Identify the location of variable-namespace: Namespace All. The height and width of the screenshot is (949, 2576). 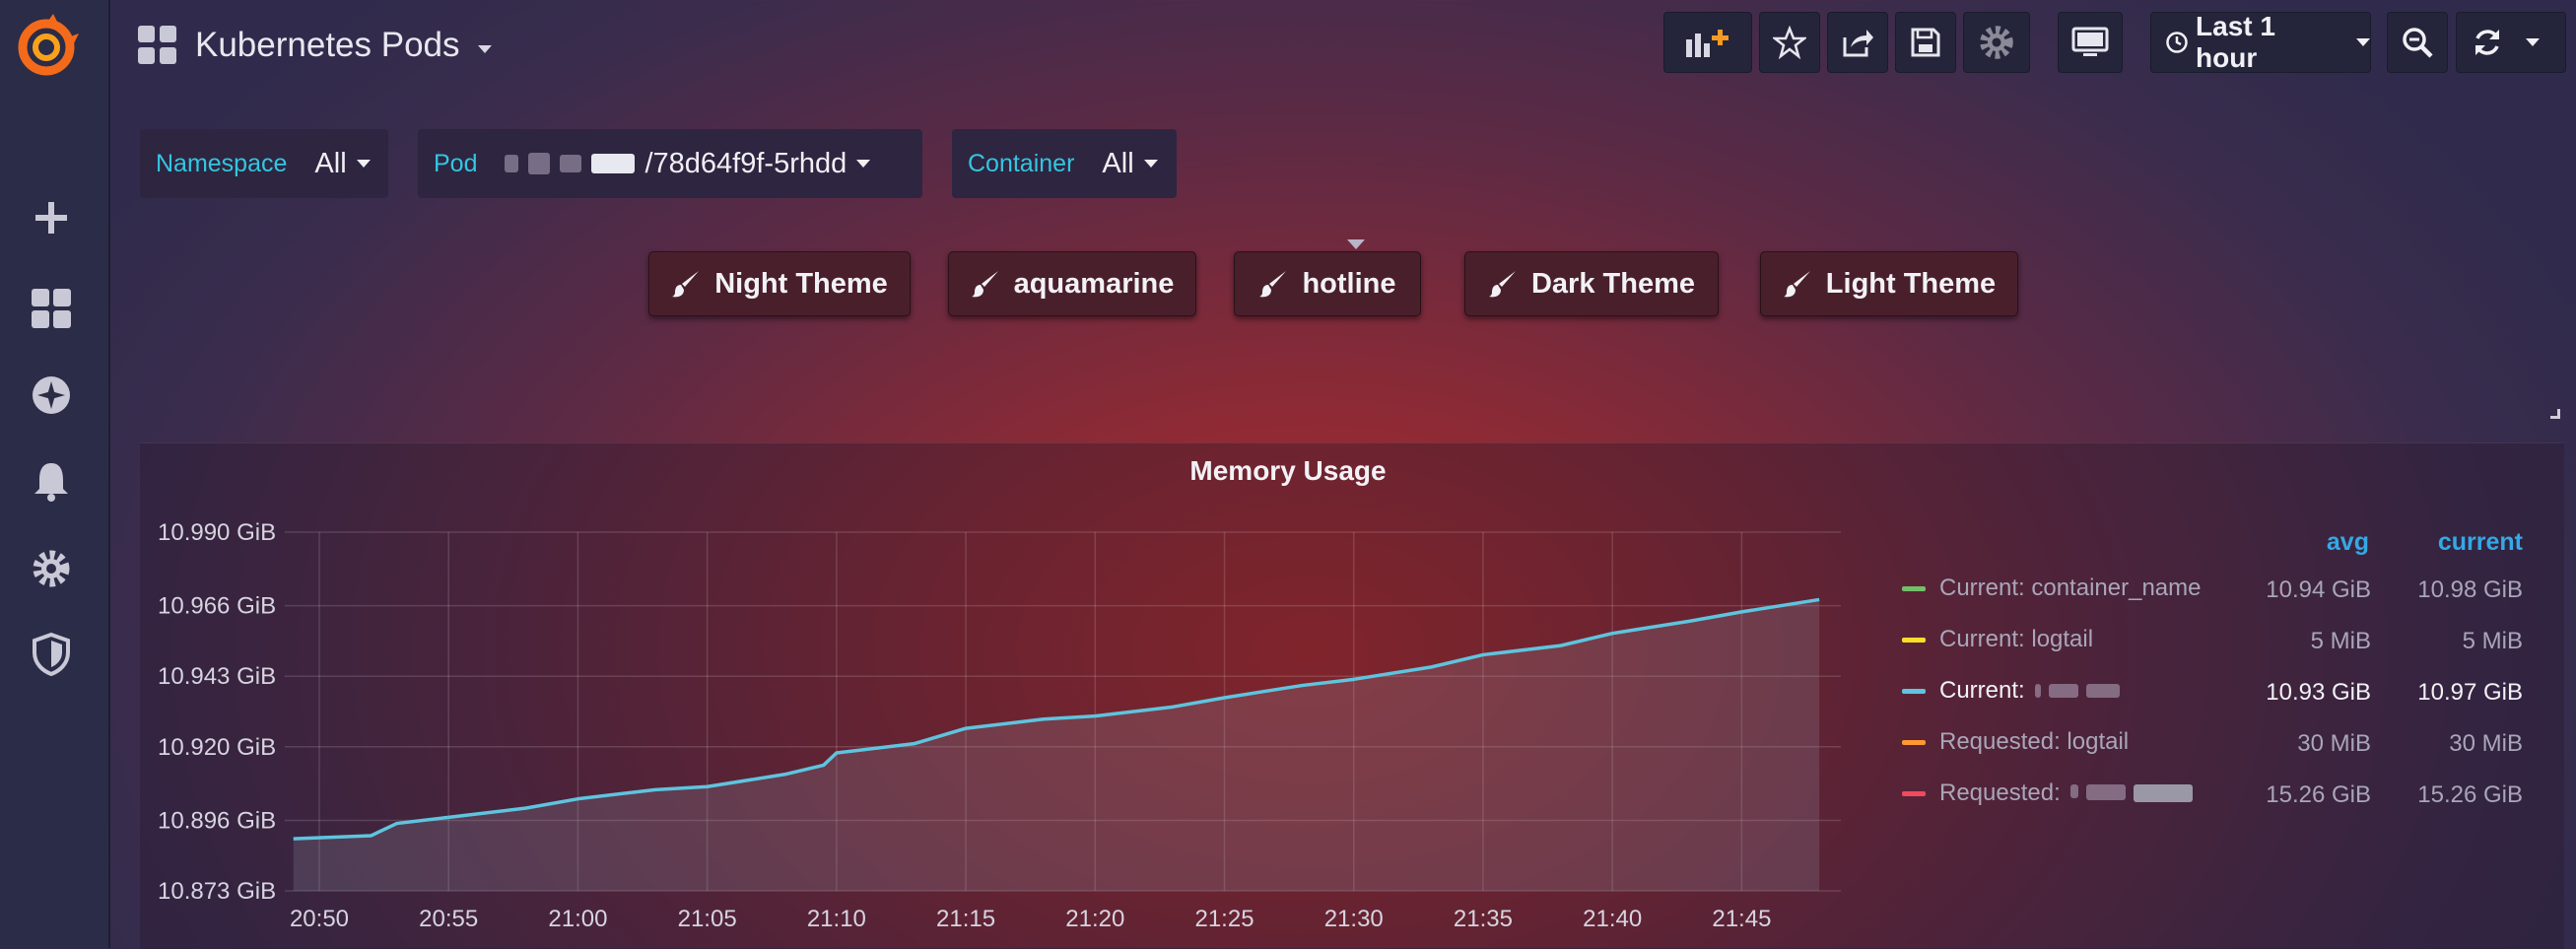
(264, 163).